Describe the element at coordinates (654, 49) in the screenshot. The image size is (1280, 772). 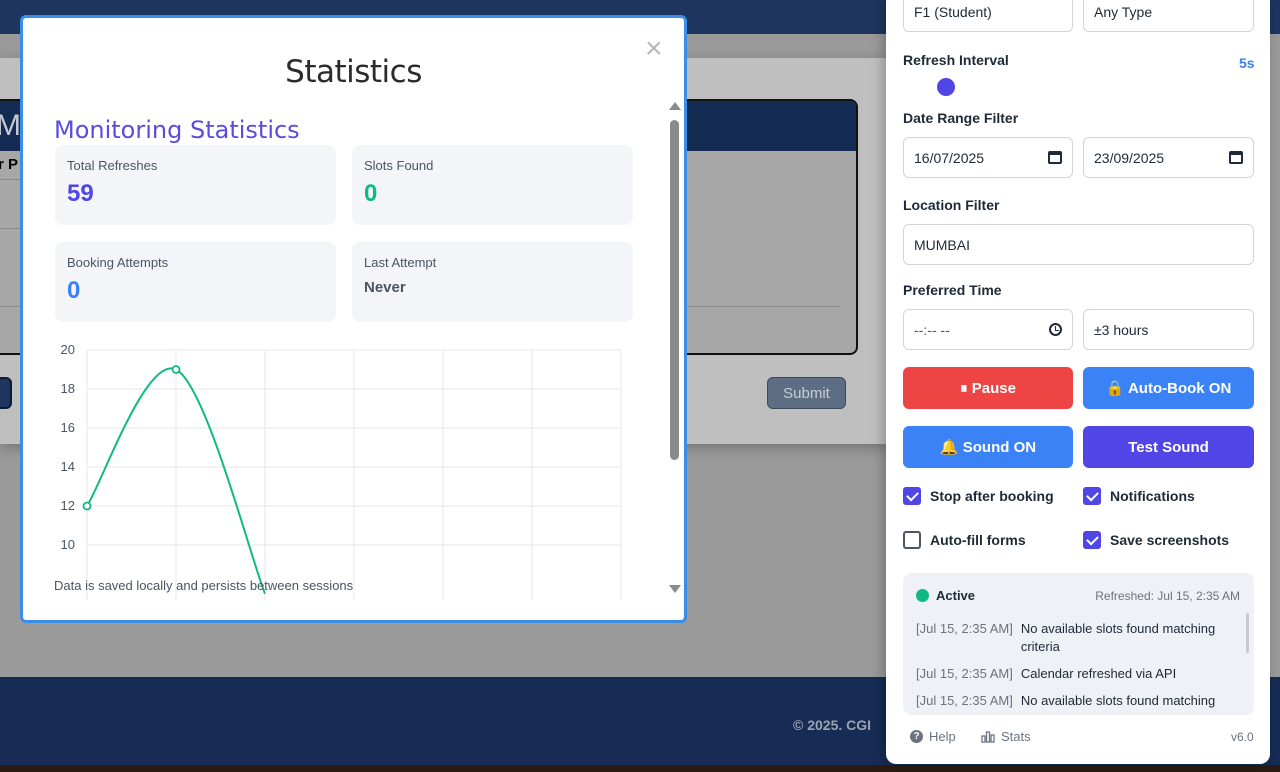
I see `close-icon: ×` at that location.